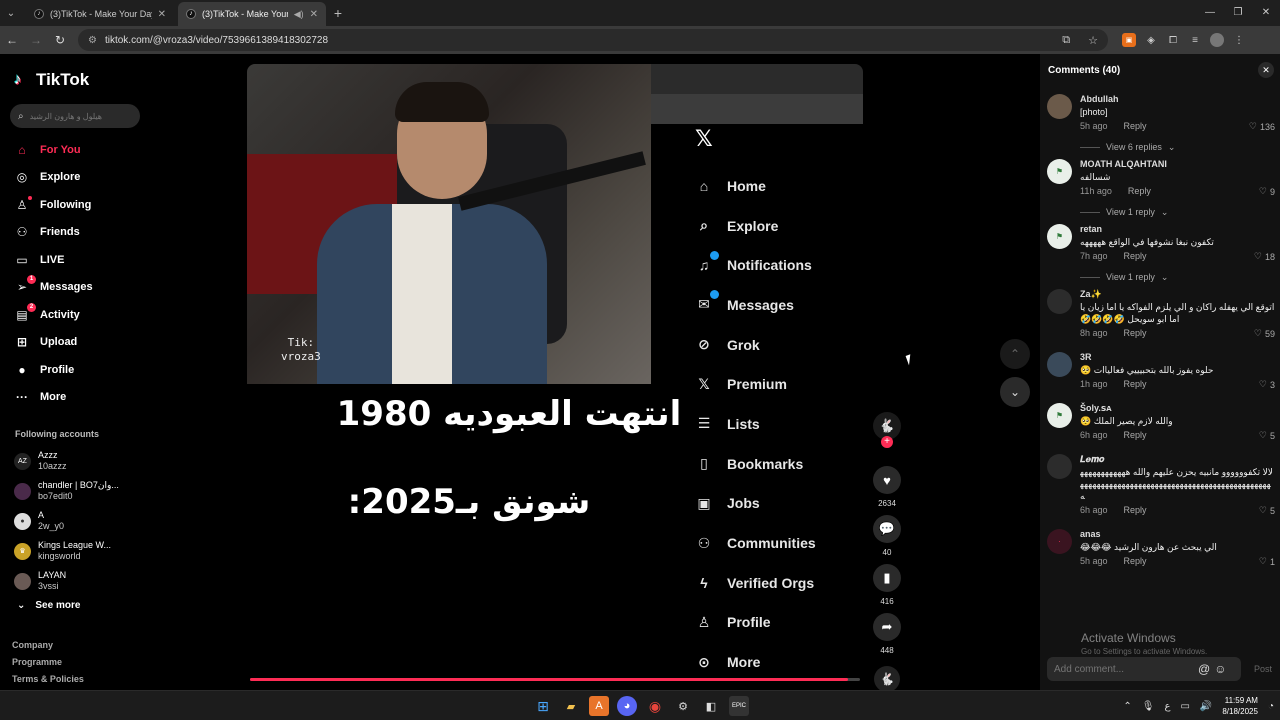  I want to click on next-video-button: ⌄, so click(1015, 392).